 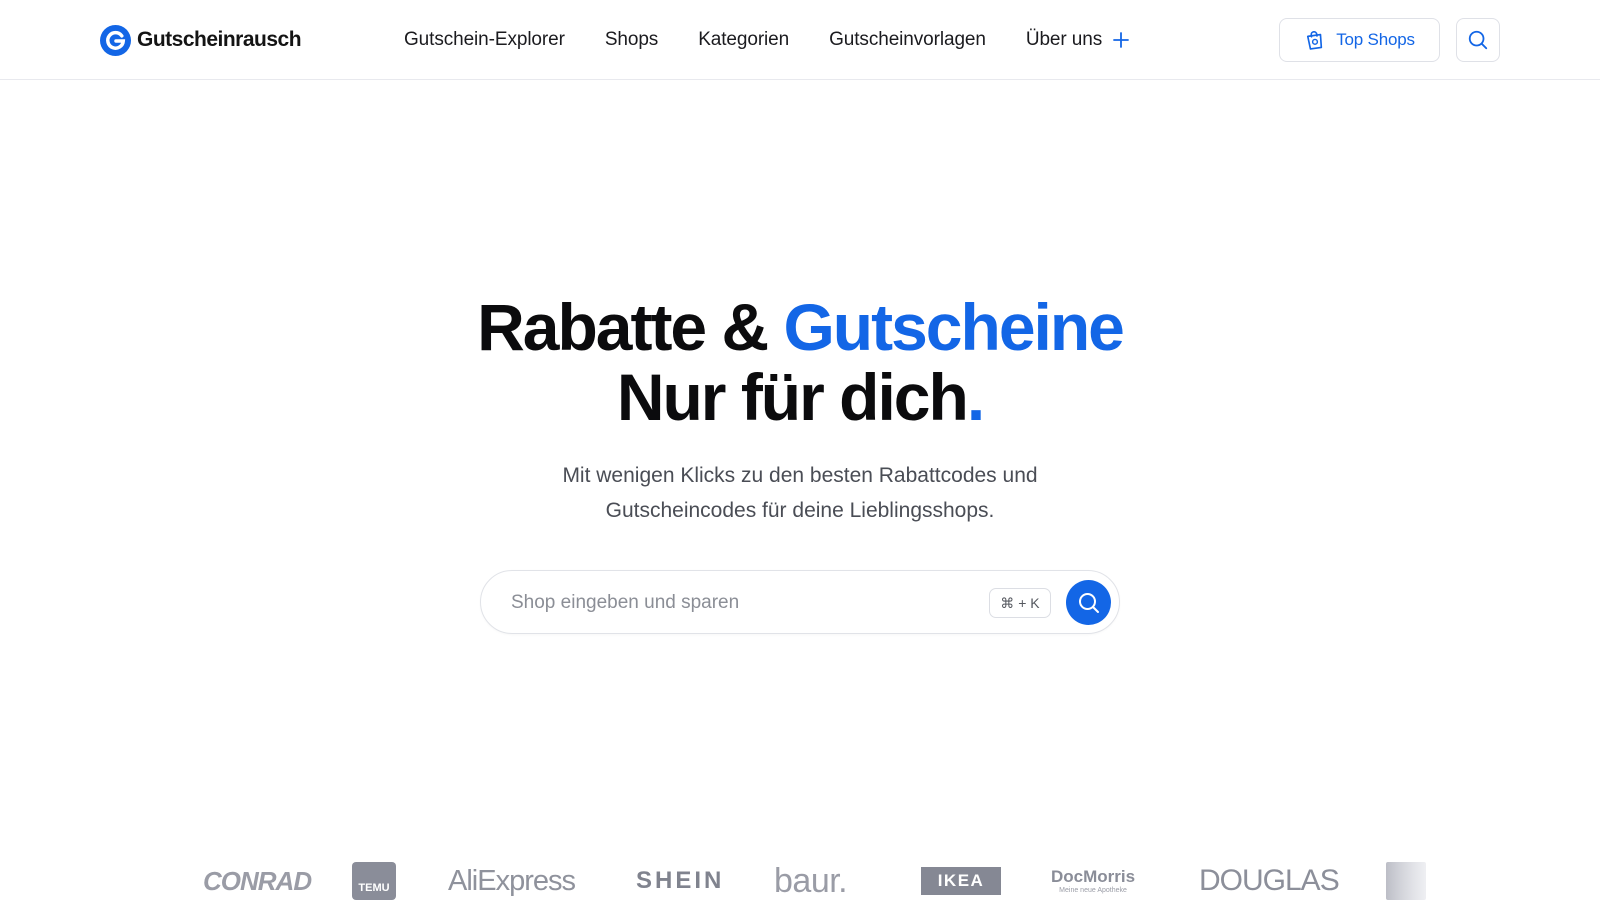 What do you see at coordinates (907, 40) in the screenshot?
I see `nav-item-gutscheinvorlagen: Gutscheinvorlagen` at bounding box center [907, 40].